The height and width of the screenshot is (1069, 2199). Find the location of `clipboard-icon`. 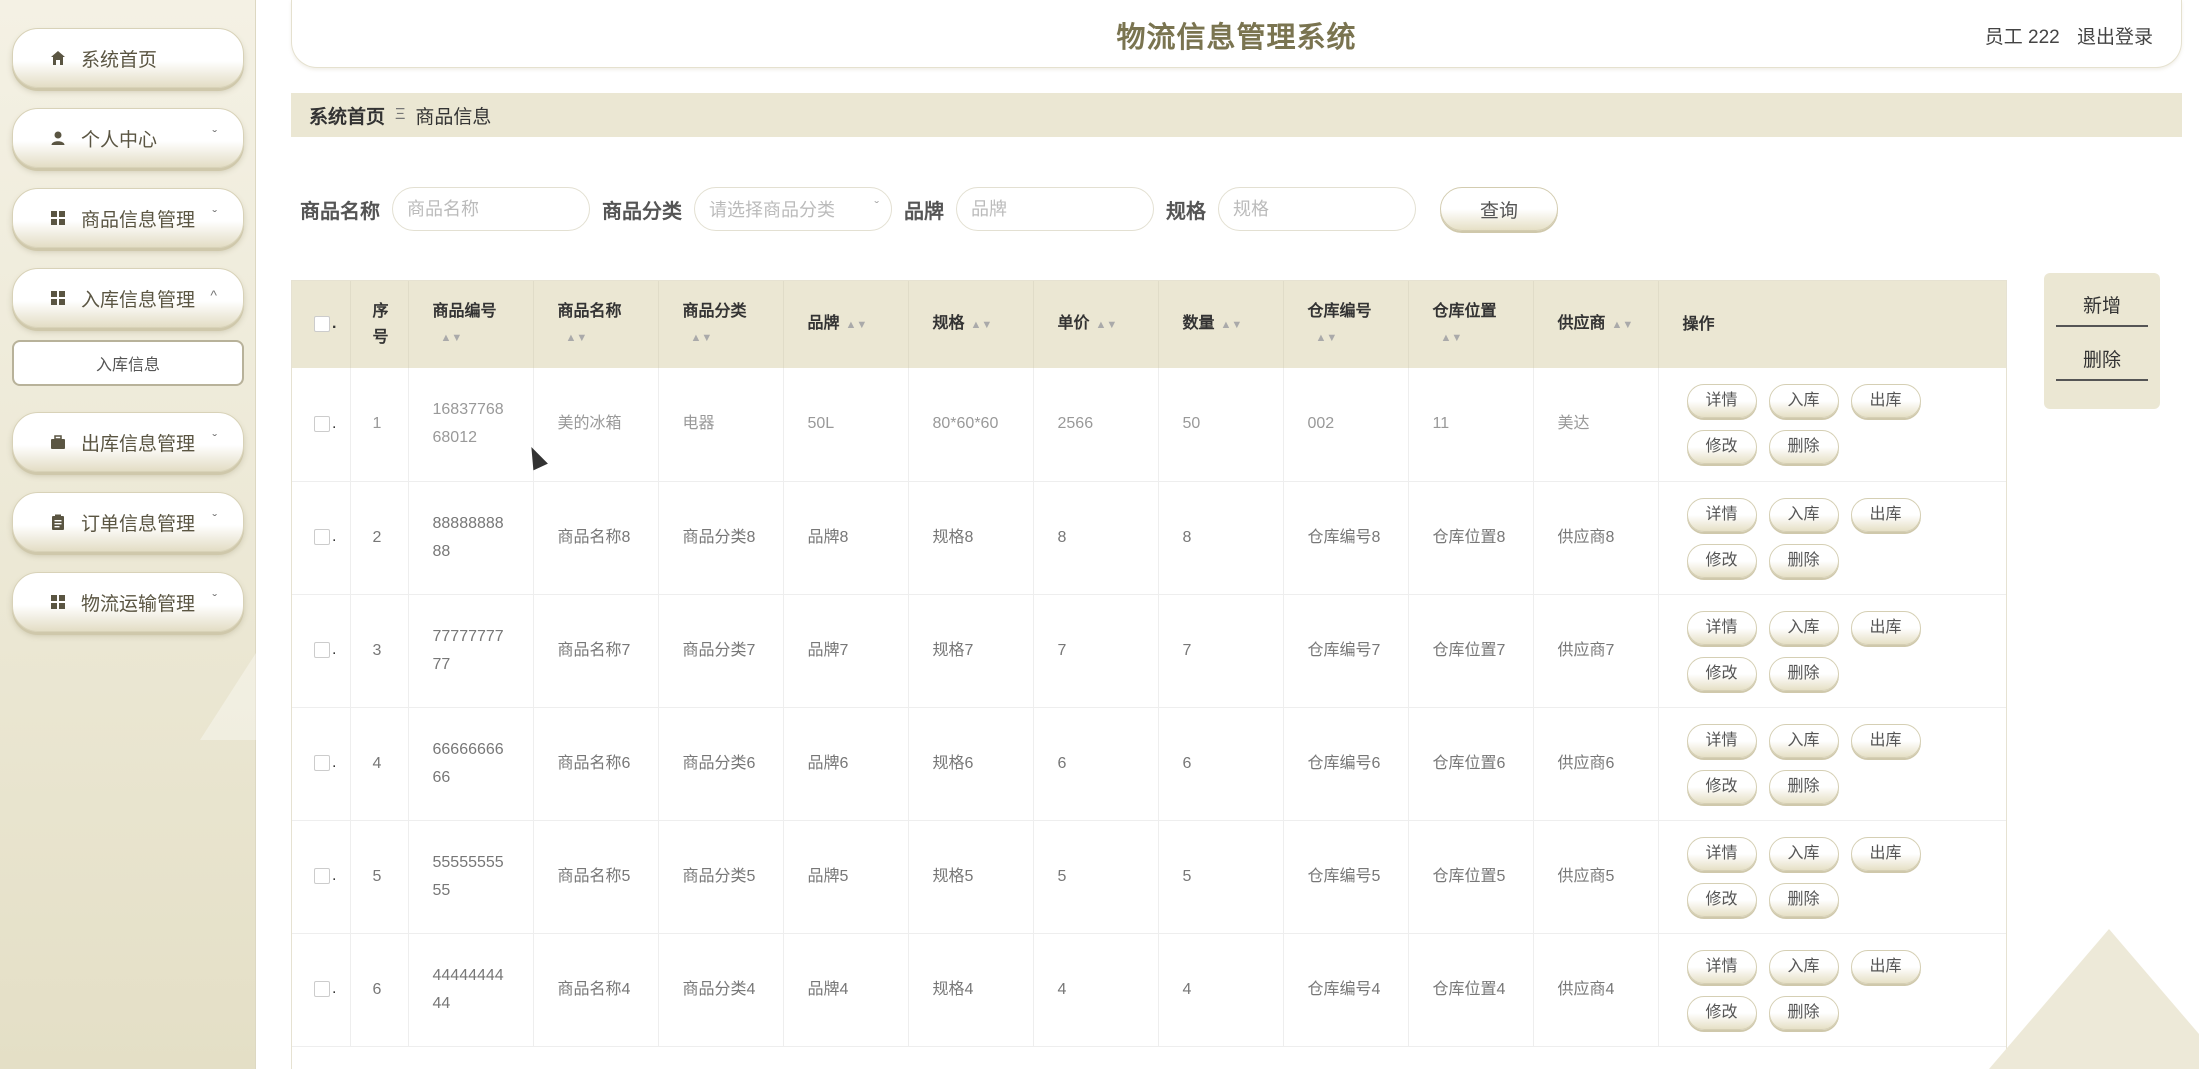

clipboard-icon is located at coordinates (58, 522).